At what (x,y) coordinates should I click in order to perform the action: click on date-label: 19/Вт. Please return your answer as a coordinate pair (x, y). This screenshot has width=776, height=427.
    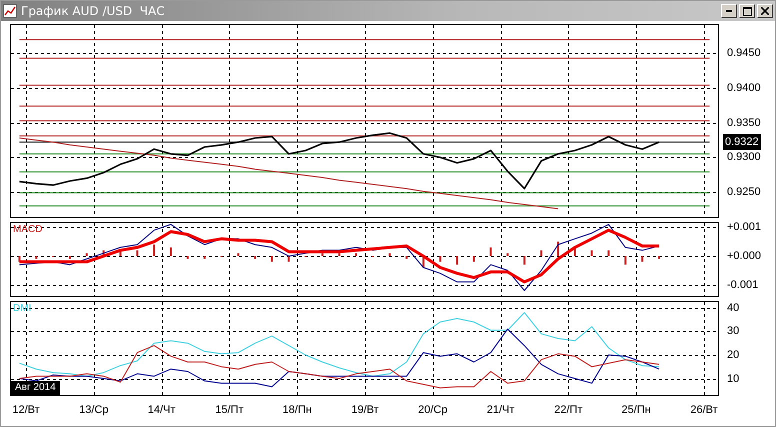
    Looking at the image, I should click on (365, 410).